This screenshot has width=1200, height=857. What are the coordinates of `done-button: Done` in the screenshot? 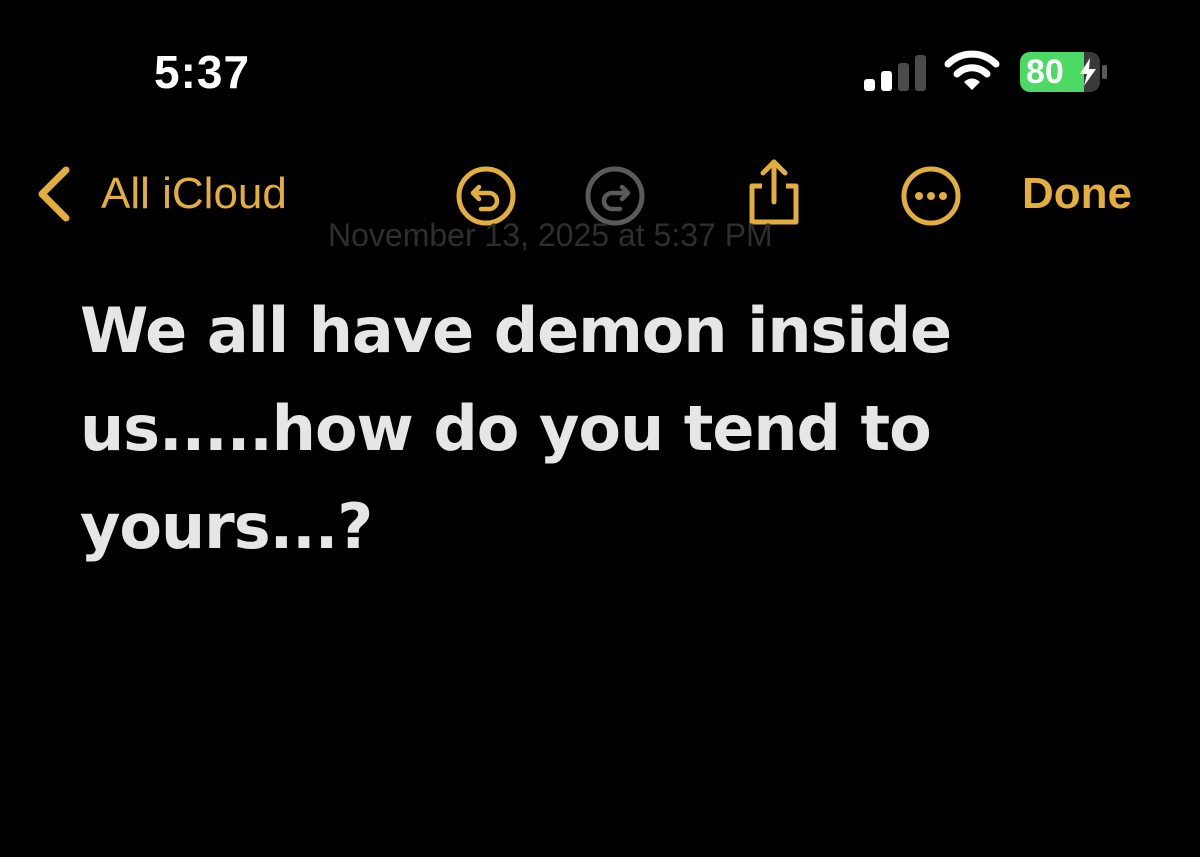 It's located at (1077, 194).